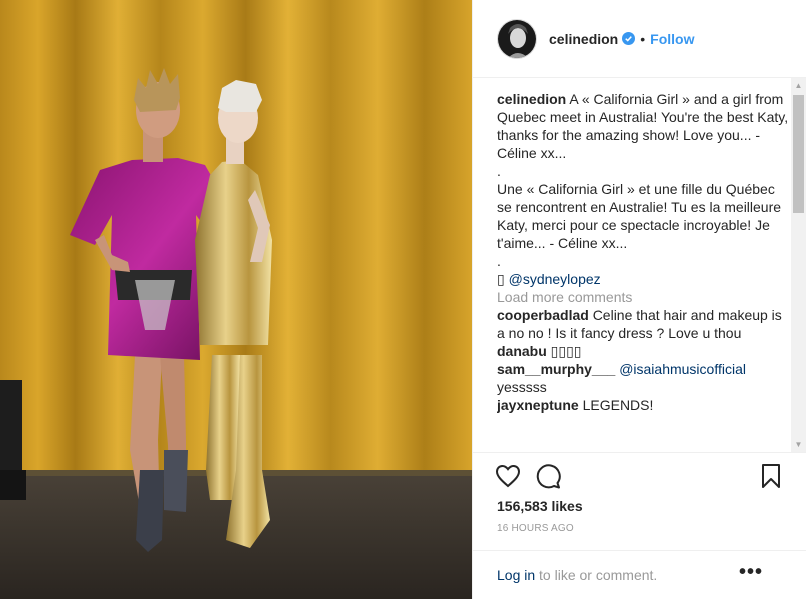 The width and height of the screenshot is (806, 599). I want to click on caption-credit: ▯ @sydneylopez, so click(643, 279).